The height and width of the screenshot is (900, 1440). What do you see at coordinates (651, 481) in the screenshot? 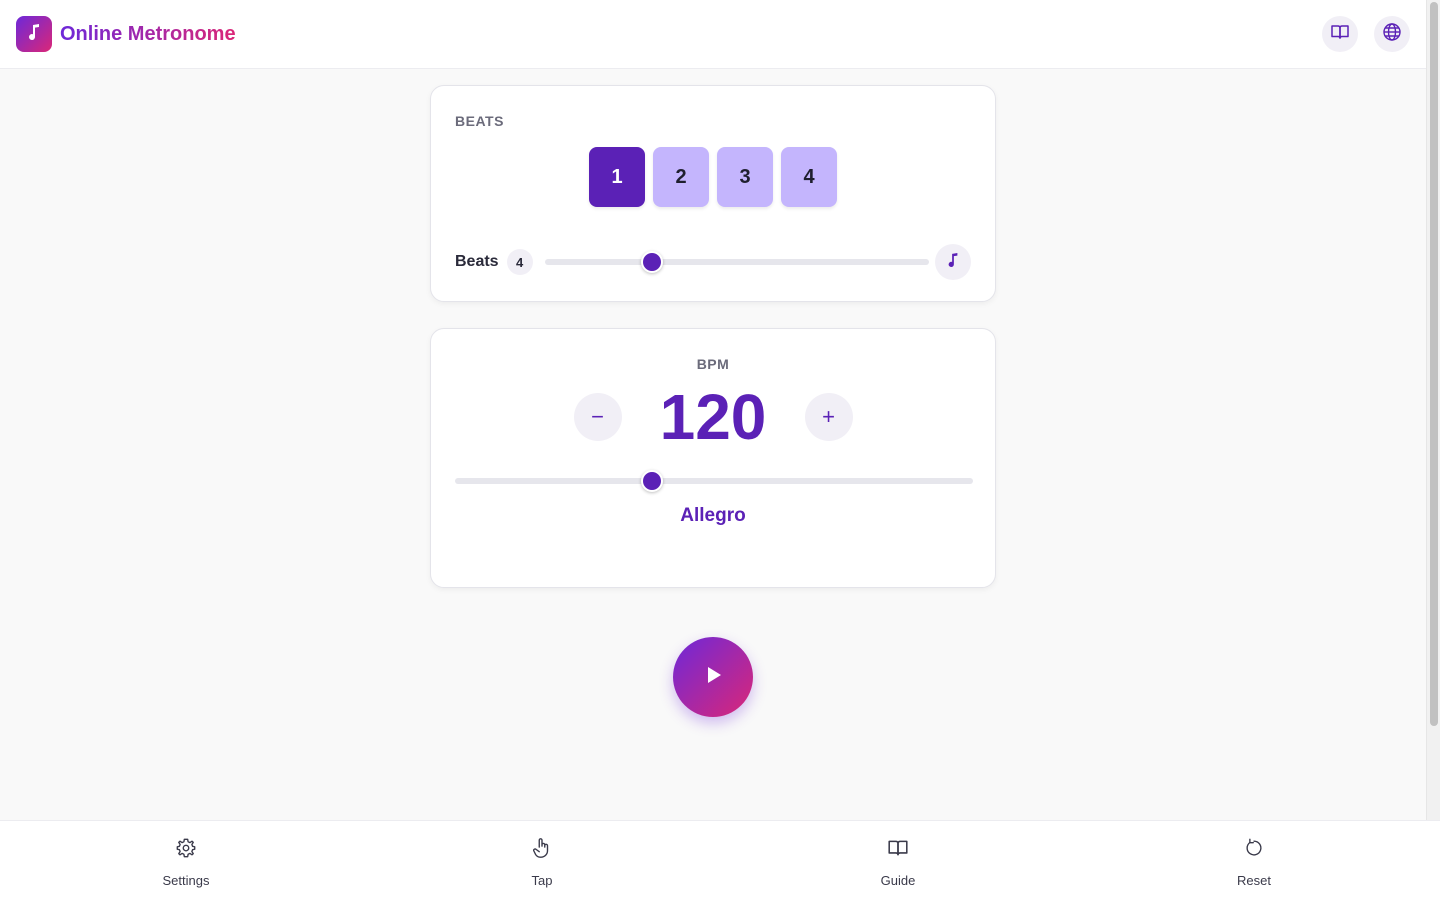
I see `bpm-slider-thumb` at bounding box center [651, 481].